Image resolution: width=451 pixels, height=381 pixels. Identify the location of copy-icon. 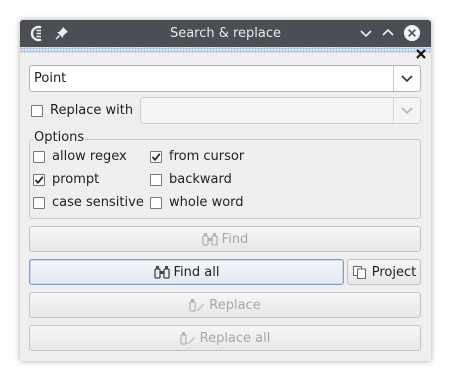
(359, 272).